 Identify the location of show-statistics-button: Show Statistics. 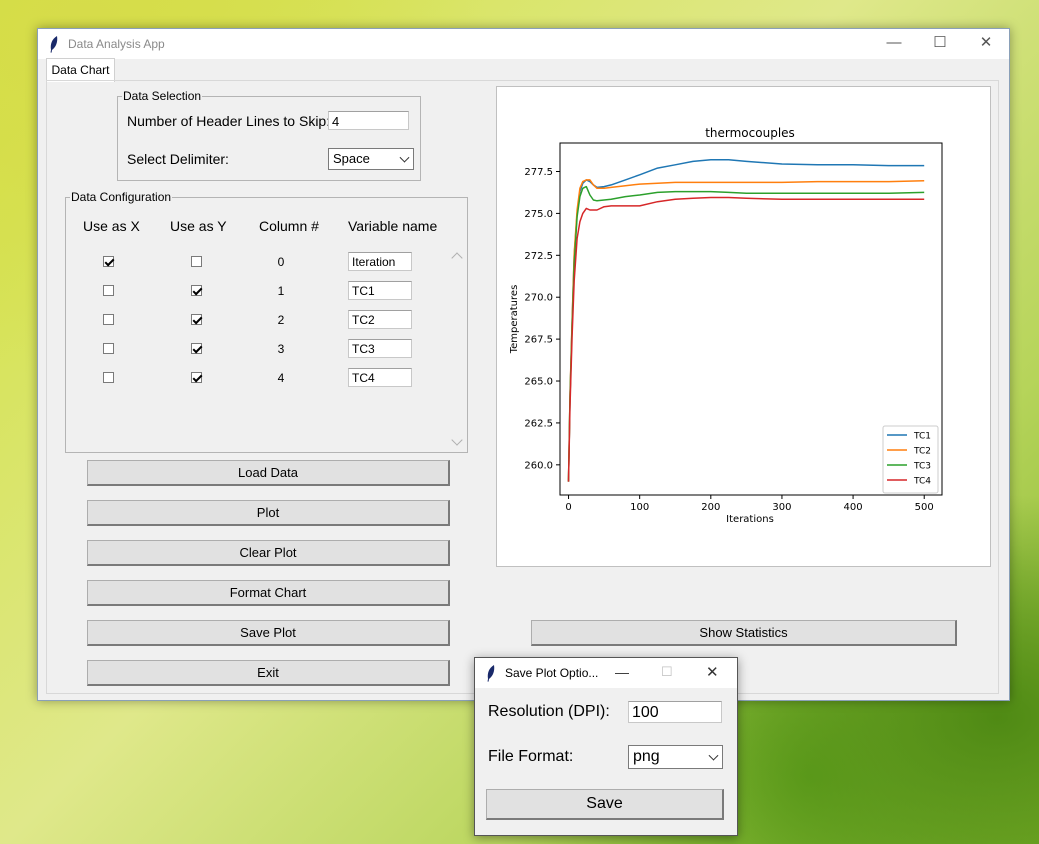
(744, 633).